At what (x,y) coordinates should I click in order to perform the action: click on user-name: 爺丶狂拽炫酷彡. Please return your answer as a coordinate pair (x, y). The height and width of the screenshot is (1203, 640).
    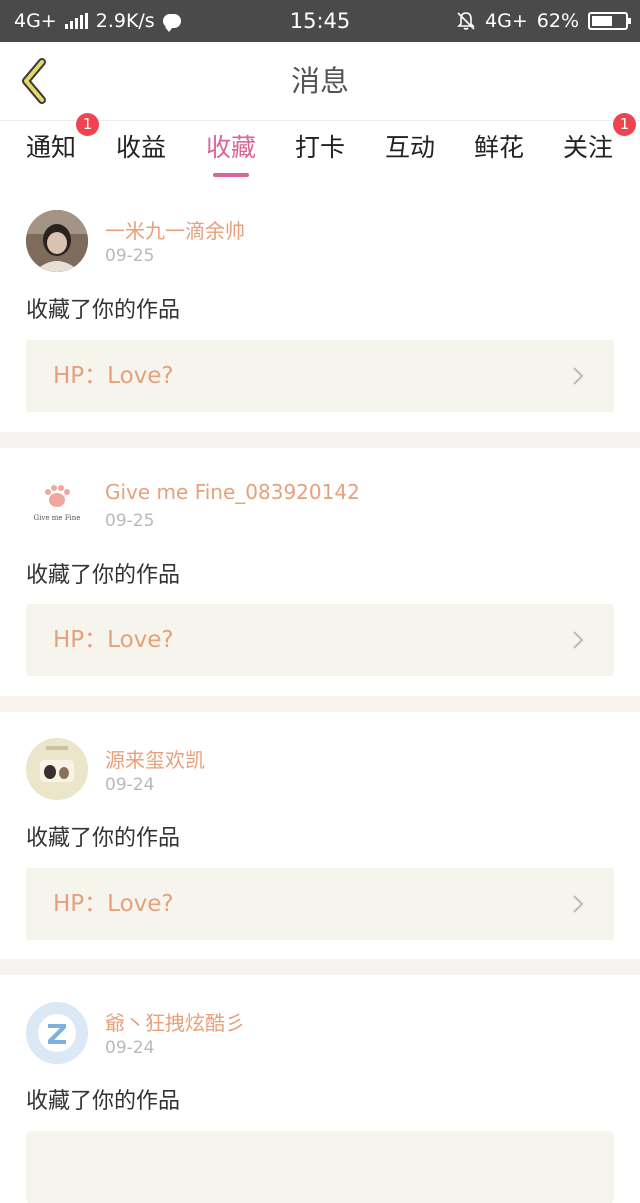
    Looking at the image, I should click on (175, 1021).